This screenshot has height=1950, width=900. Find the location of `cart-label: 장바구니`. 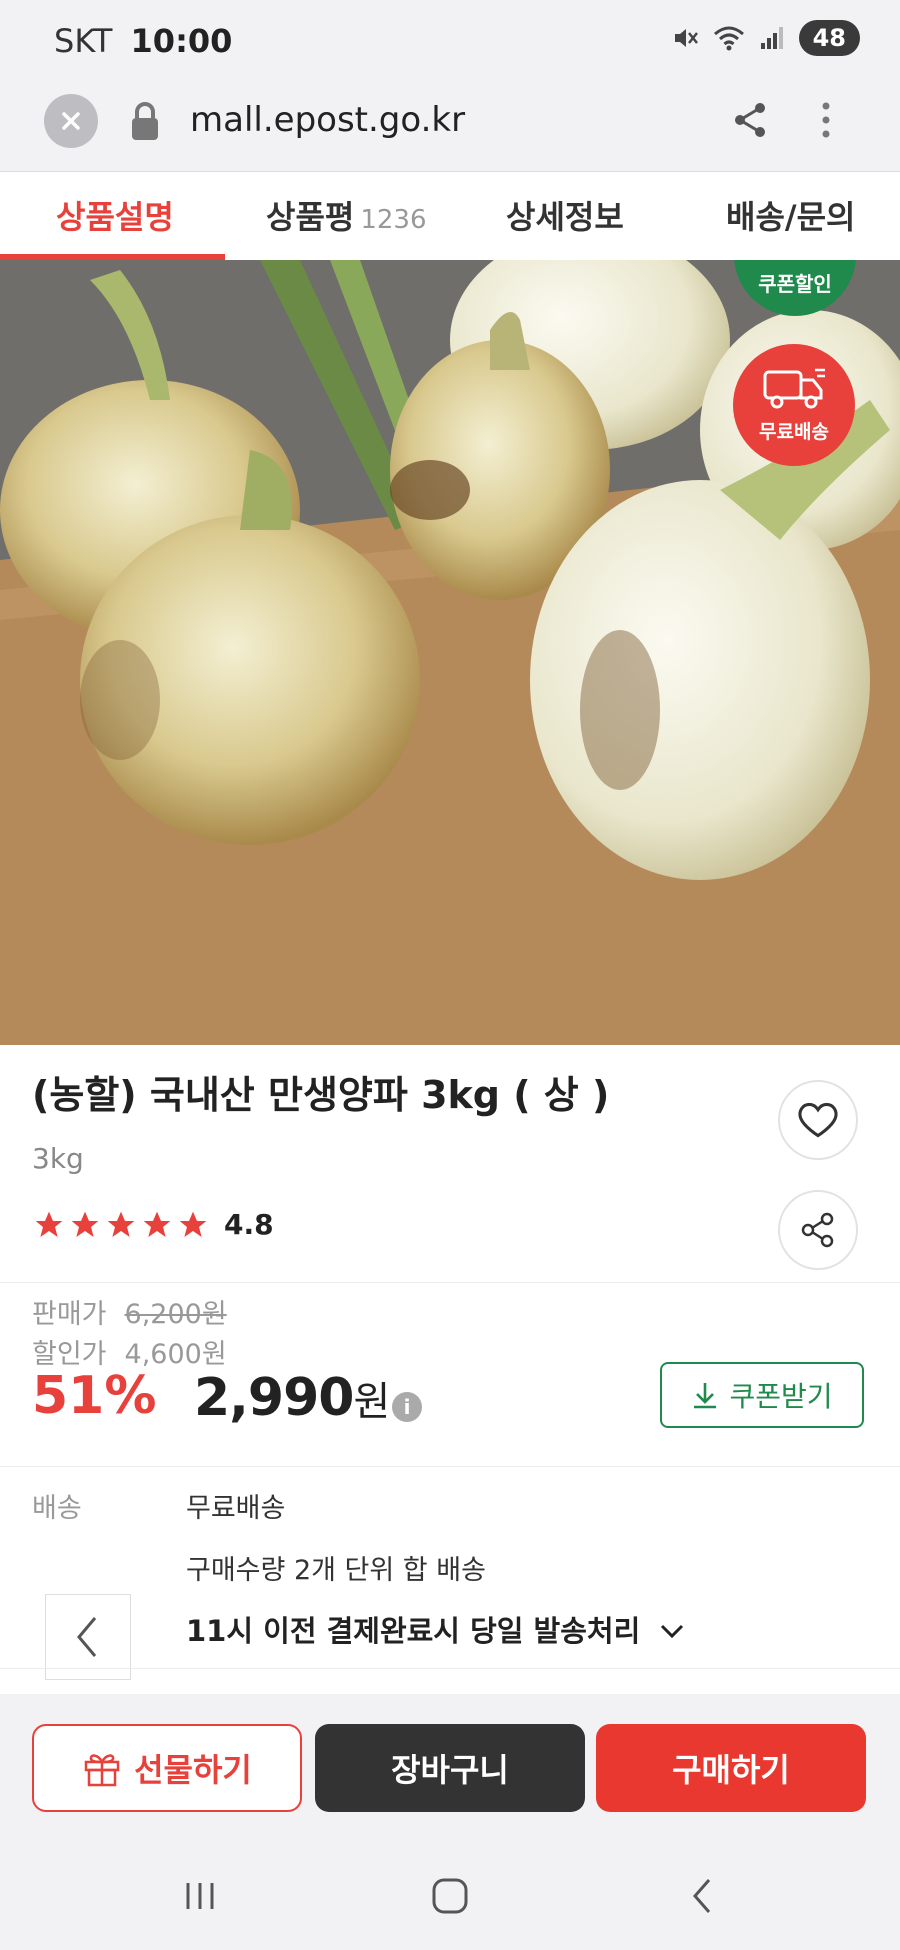

cart-label: 장바구니 is located at coordinates (450, 1770).